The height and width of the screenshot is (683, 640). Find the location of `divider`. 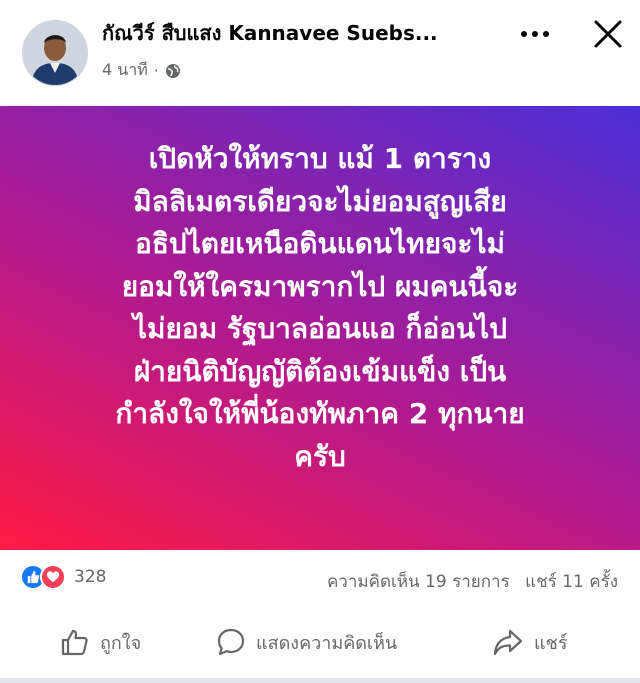

divider is located at coordinates (320, 680).